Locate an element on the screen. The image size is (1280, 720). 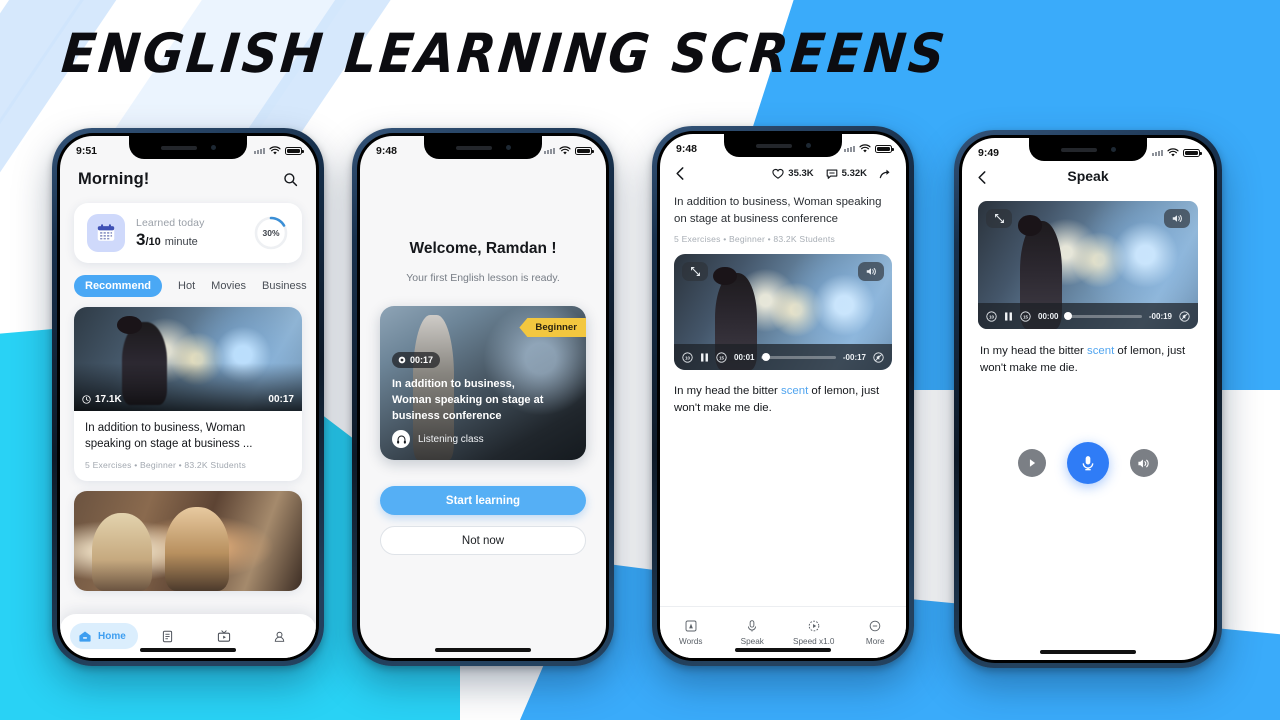
svg-text: 10 is located at coordinates (991, 316).